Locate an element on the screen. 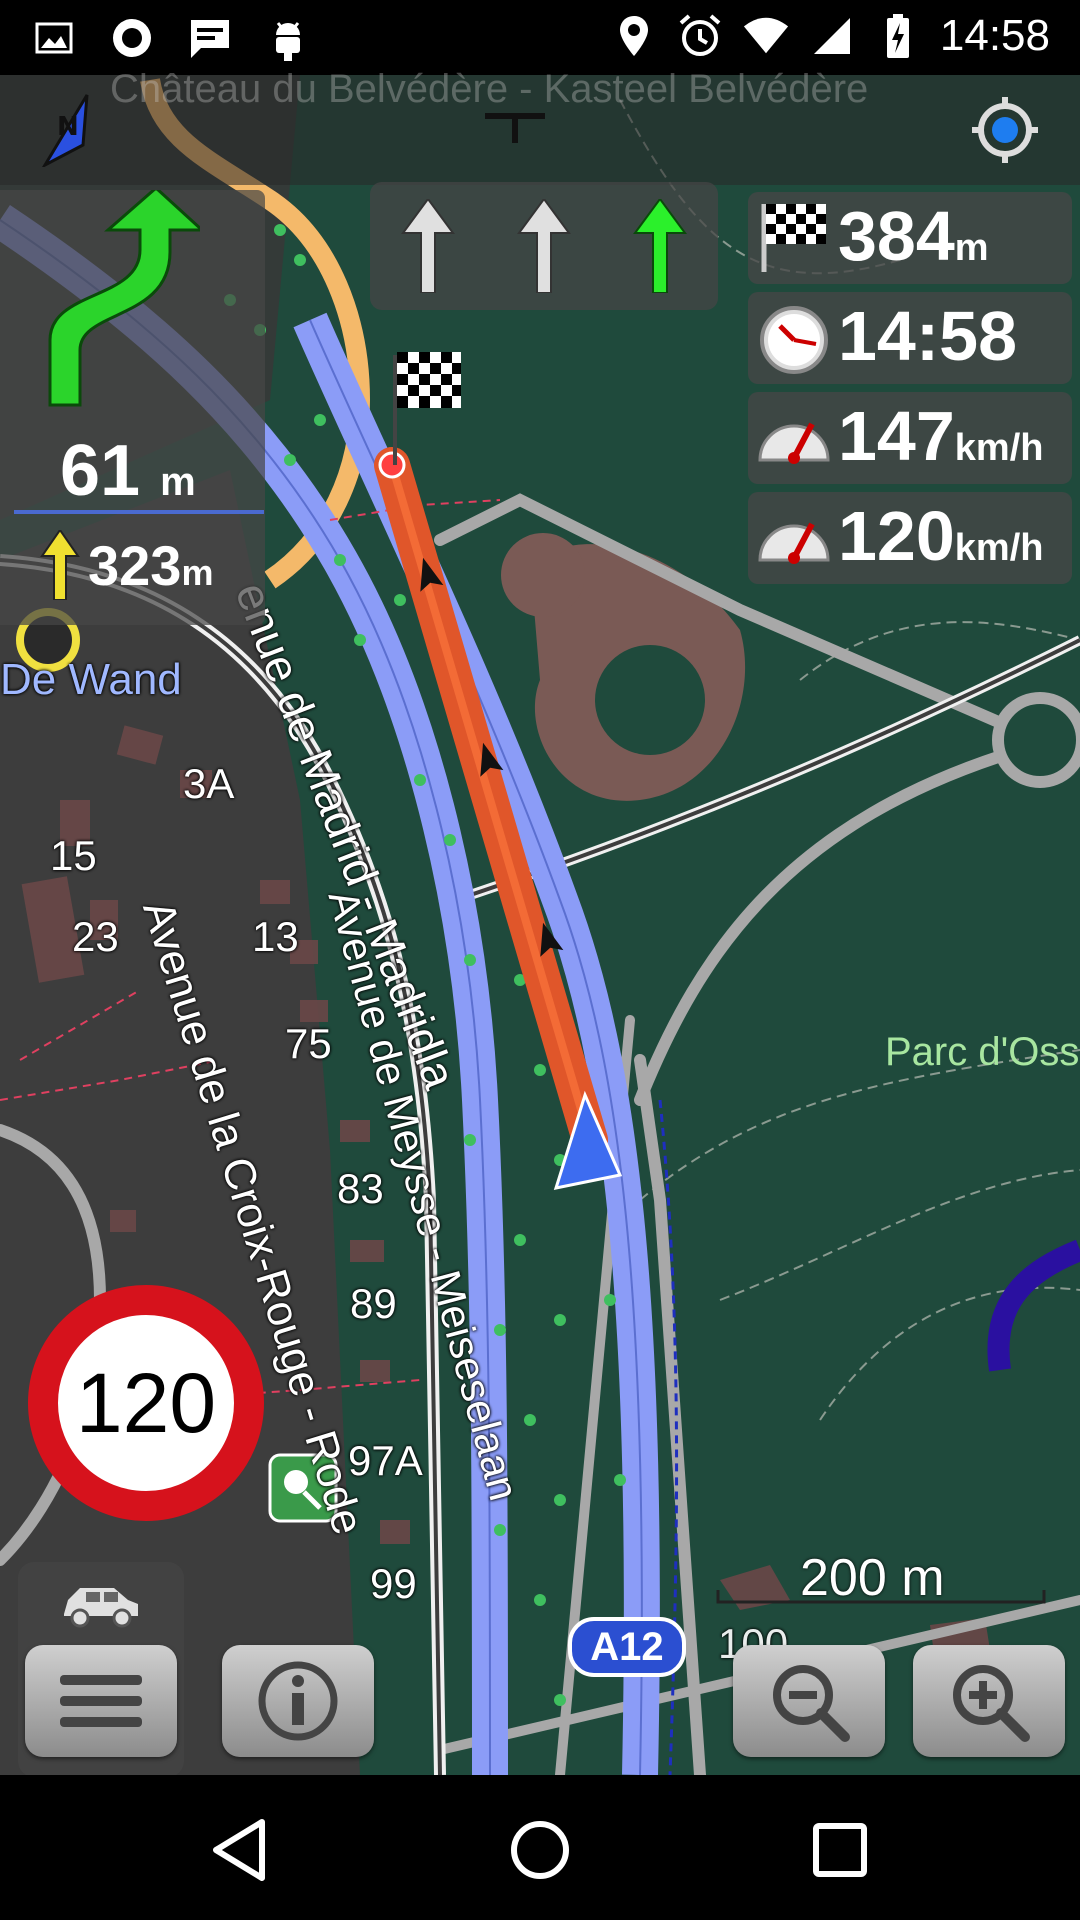 The height and width of the screenshot is (1920, 1080). svg-text: N is located at coordinates (68, 127).